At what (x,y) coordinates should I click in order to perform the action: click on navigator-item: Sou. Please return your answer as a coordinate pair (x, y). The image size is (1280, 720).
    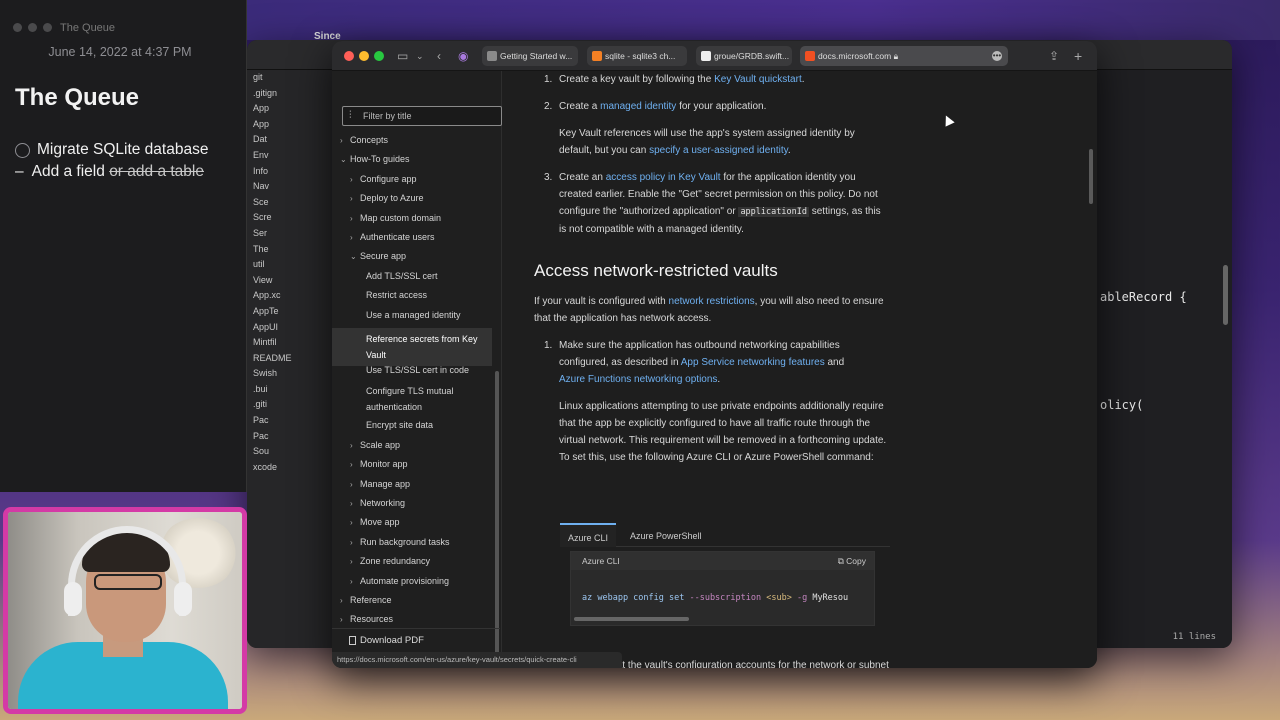
    Looking at the image, I should click on (291, 452).